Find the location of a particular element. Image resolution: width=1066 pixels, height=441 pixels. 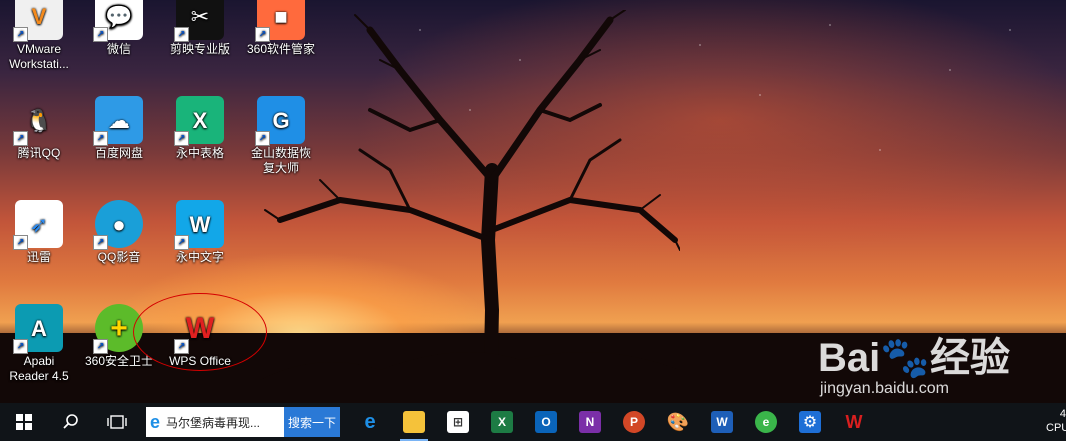

wps-icon: W is located at coordinates (854, 421).